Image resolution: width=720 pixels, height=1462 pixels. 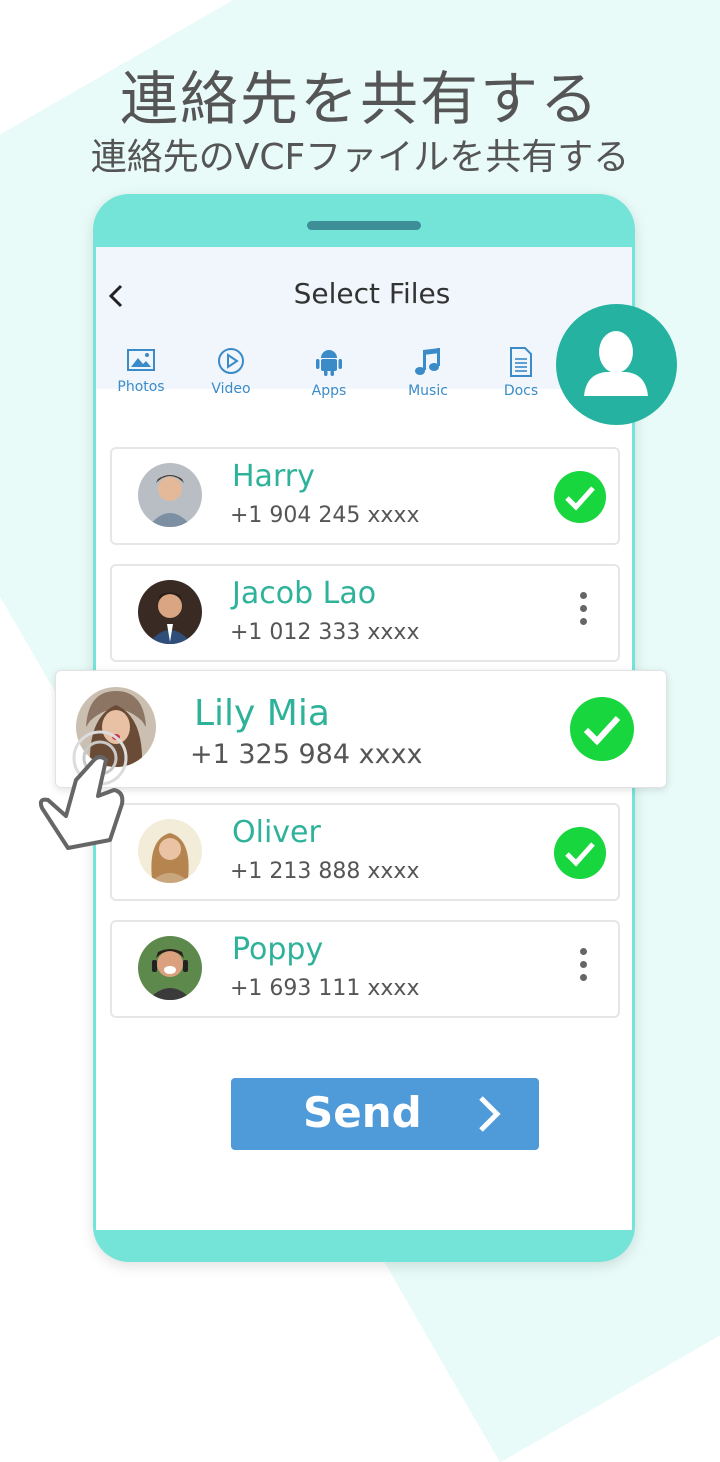 I want to click on tab-music: Music, so click(x=428, y=373).